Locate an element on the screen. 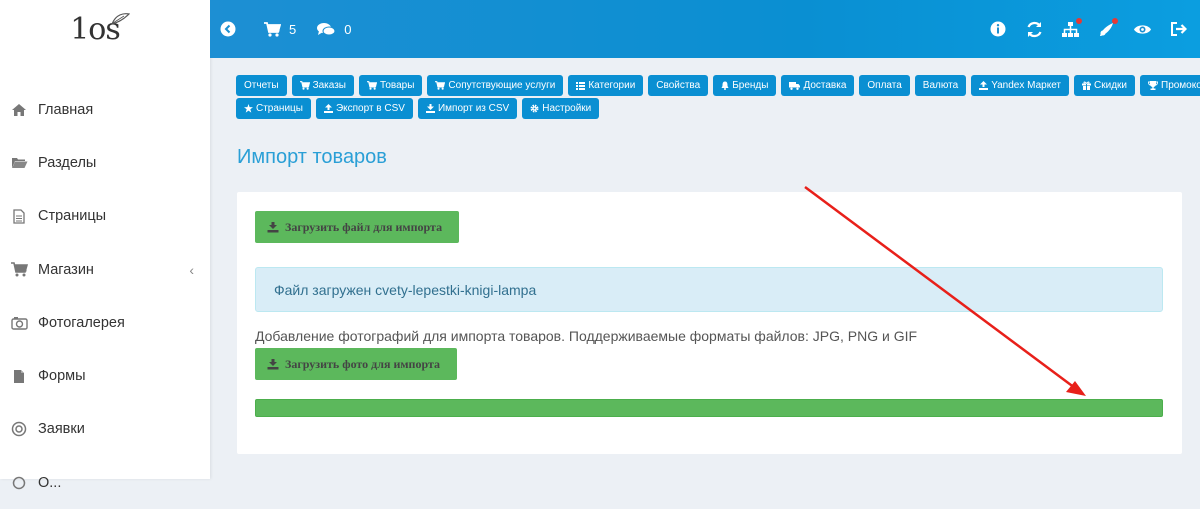  sidebar-item-label: Страницы is located at coordinates (72, 216).